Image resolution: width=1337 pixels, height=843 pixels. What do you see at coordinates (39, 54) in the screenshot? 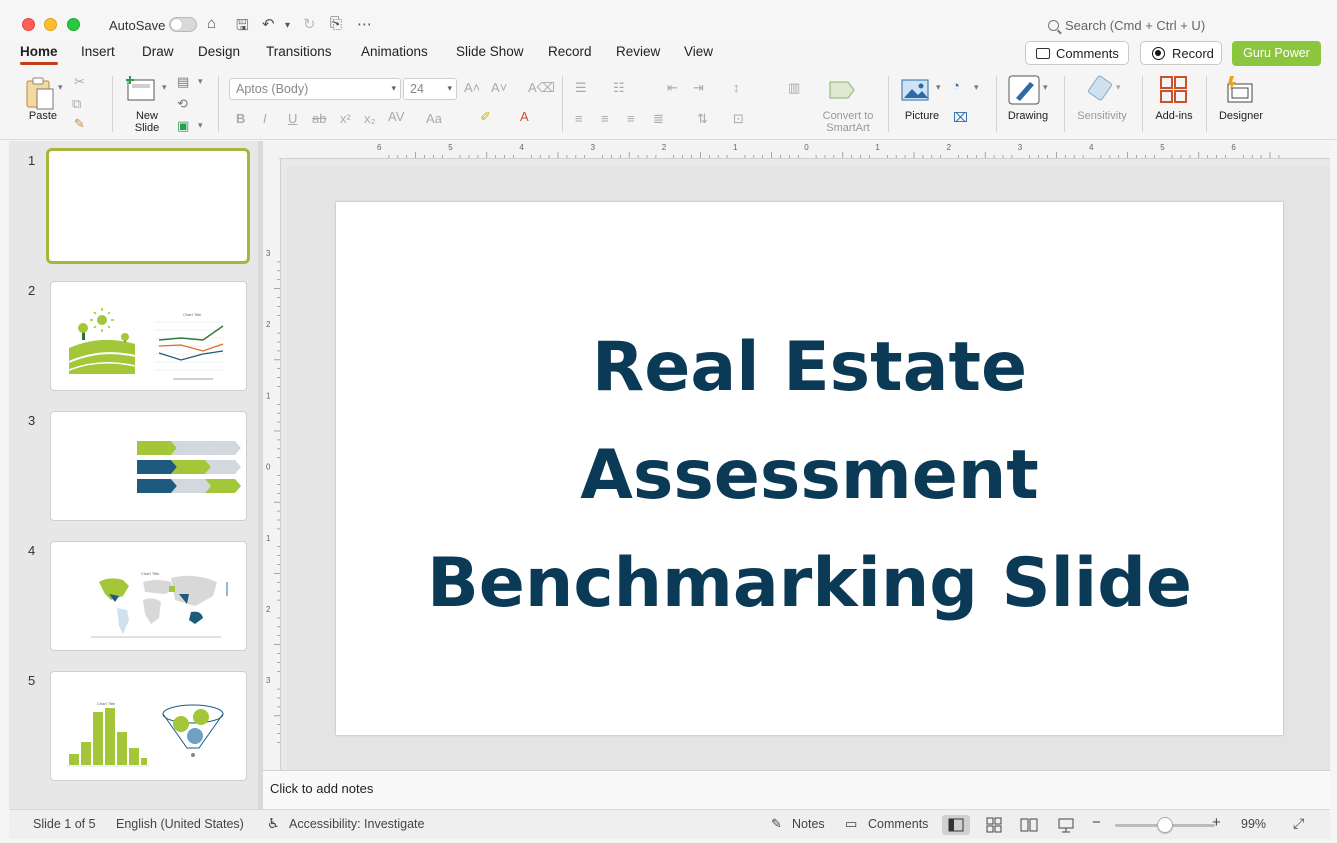
I see `tab-home: Home` at bounding box center [39, 54].